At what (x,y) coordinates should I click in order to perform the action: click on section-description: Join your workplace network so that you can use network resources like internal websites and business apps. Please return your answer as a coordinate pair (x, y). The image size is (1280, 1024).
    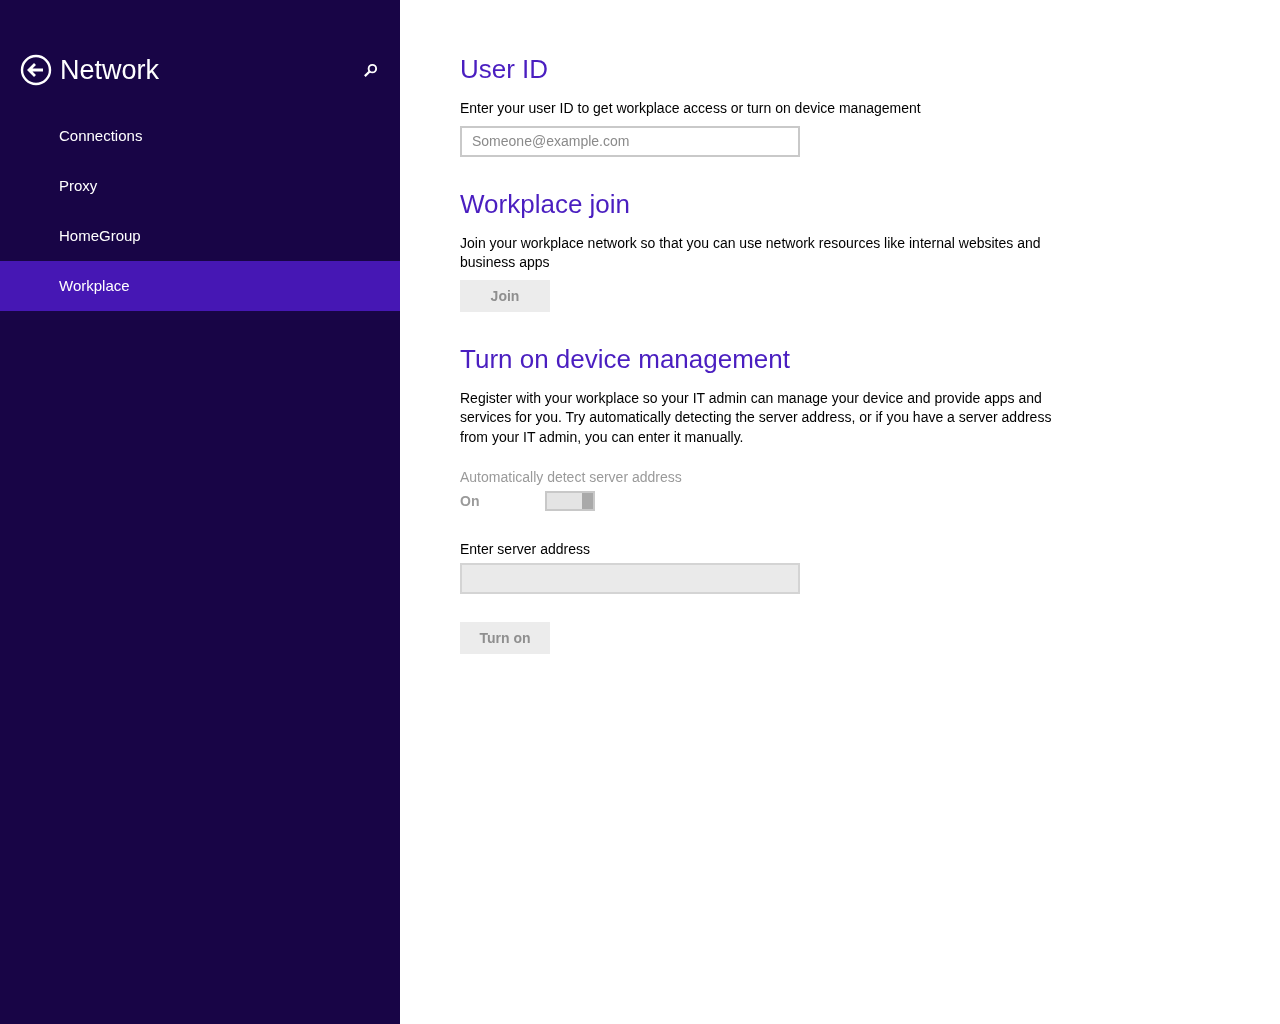
    Looking at the image, I should click on (751, 252).